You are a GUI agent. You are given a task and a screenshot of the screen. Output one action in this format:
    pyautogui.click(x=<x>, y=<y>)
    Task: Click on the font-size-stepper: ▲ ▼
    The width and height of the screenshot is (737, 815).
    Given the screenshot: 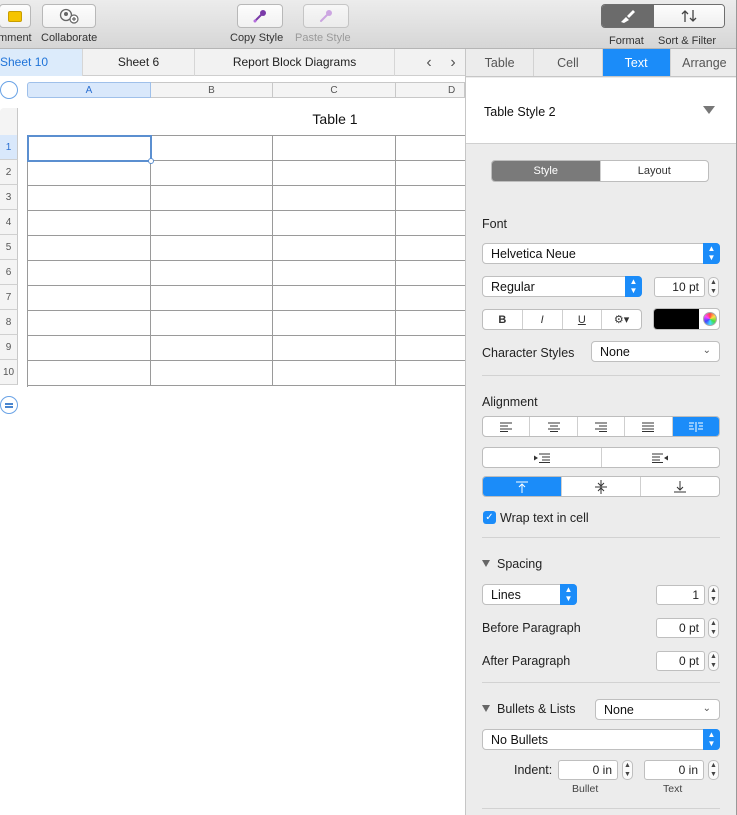 What is the action you would take?
    pyautogui.click(x=713, y=287)
    